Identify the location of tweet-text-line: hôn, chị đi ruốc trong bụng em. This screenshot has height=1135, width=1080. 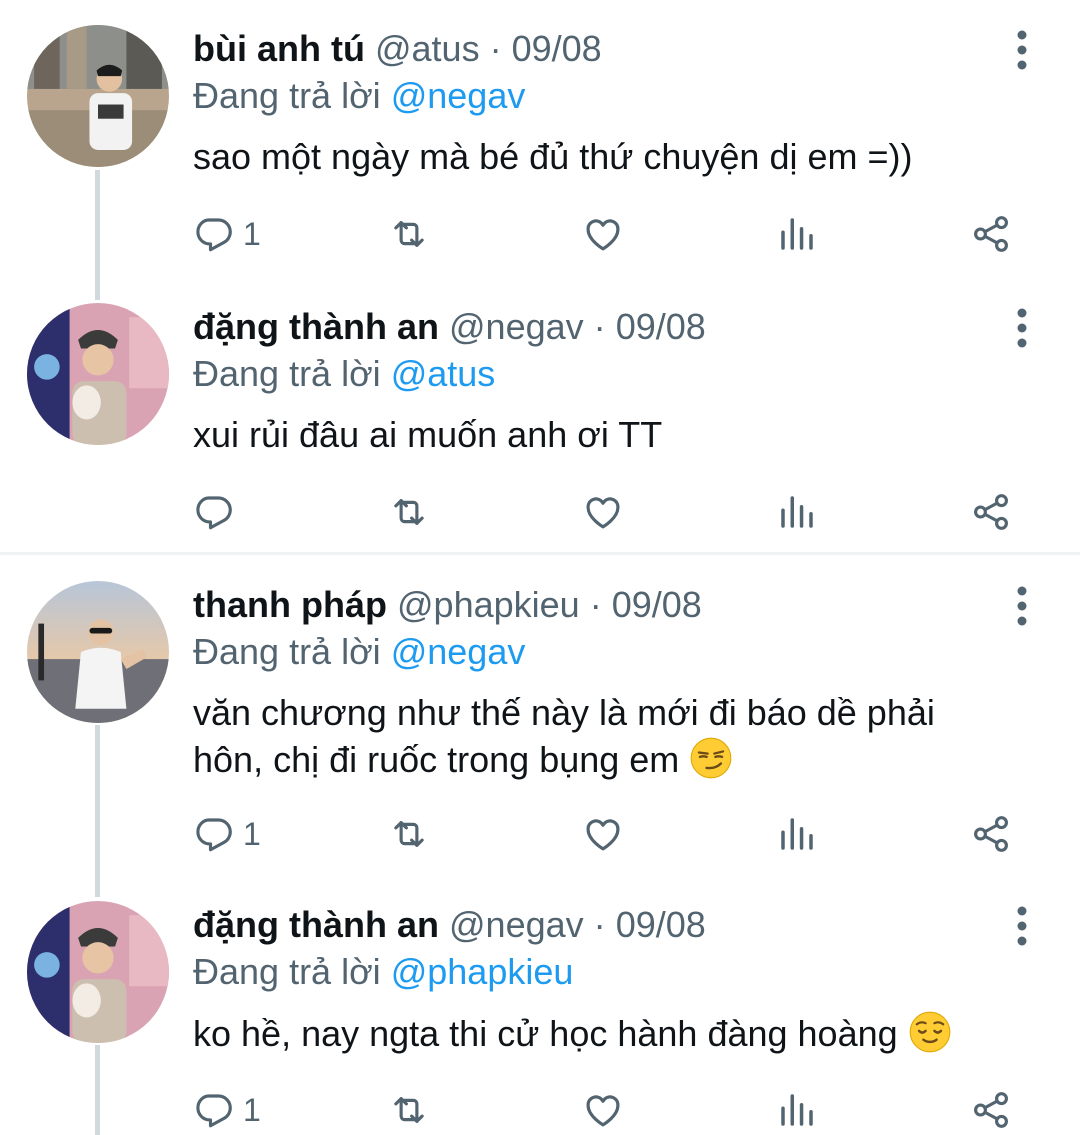
(436, 759).